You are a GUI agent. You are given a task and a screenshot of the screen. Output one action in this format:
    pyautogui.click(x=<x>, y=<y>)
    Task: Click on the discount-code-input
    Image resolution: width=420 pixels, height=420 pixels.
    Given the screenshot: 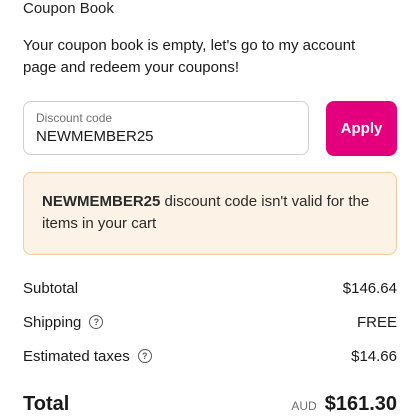 What is the action you would take?
    pyautogui.click(x=166, y=136)
    